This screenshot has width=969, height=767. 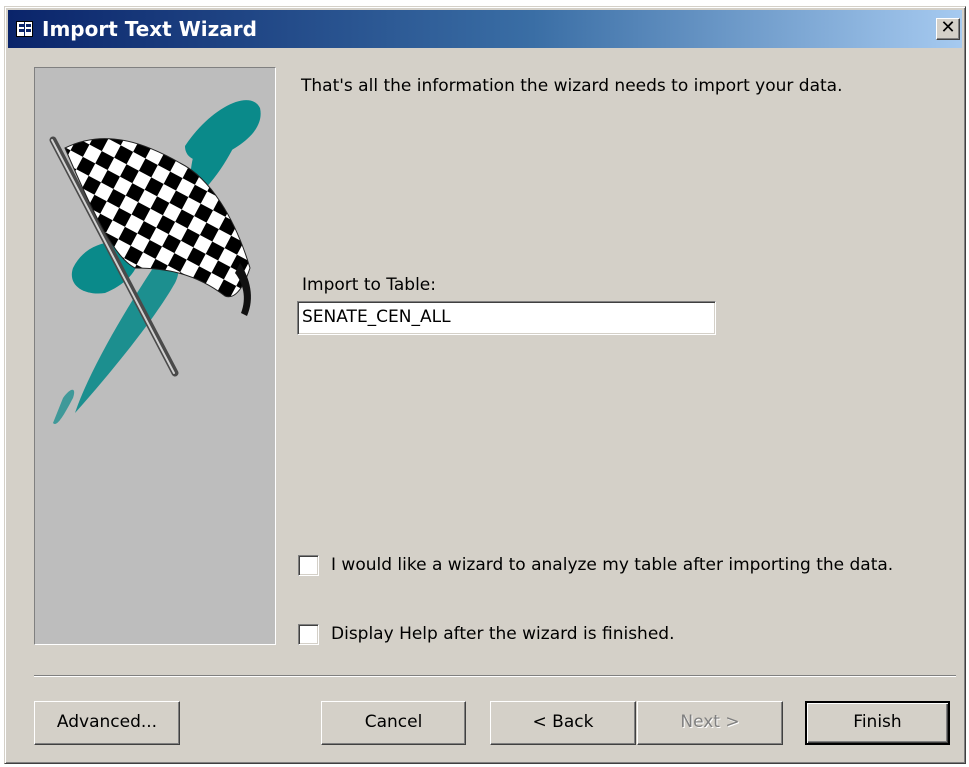 What do you see at coordinates (563, 723) in the screenshot?
I see `back-button: < Back` at bounding box center [563, 723].